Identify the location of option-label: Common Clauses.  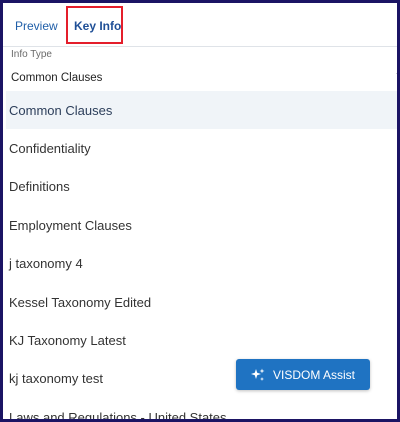
(61, 110).